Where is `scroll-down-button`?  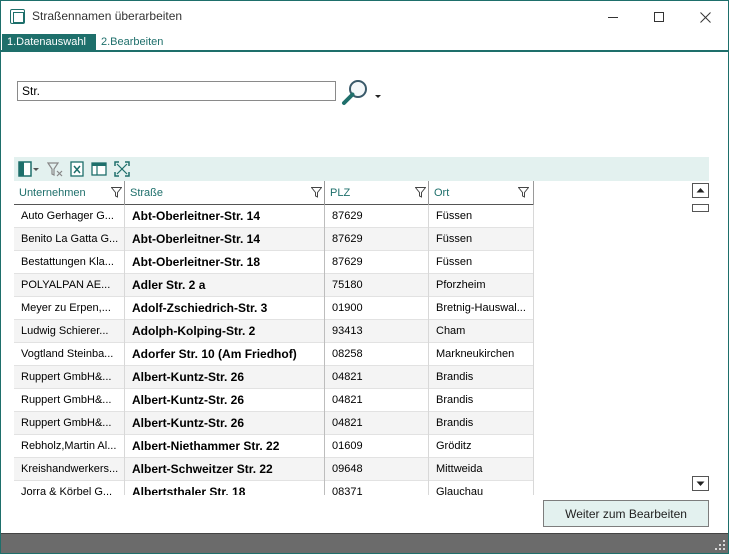 scroll-down-button is located at coordinates (700, 483).